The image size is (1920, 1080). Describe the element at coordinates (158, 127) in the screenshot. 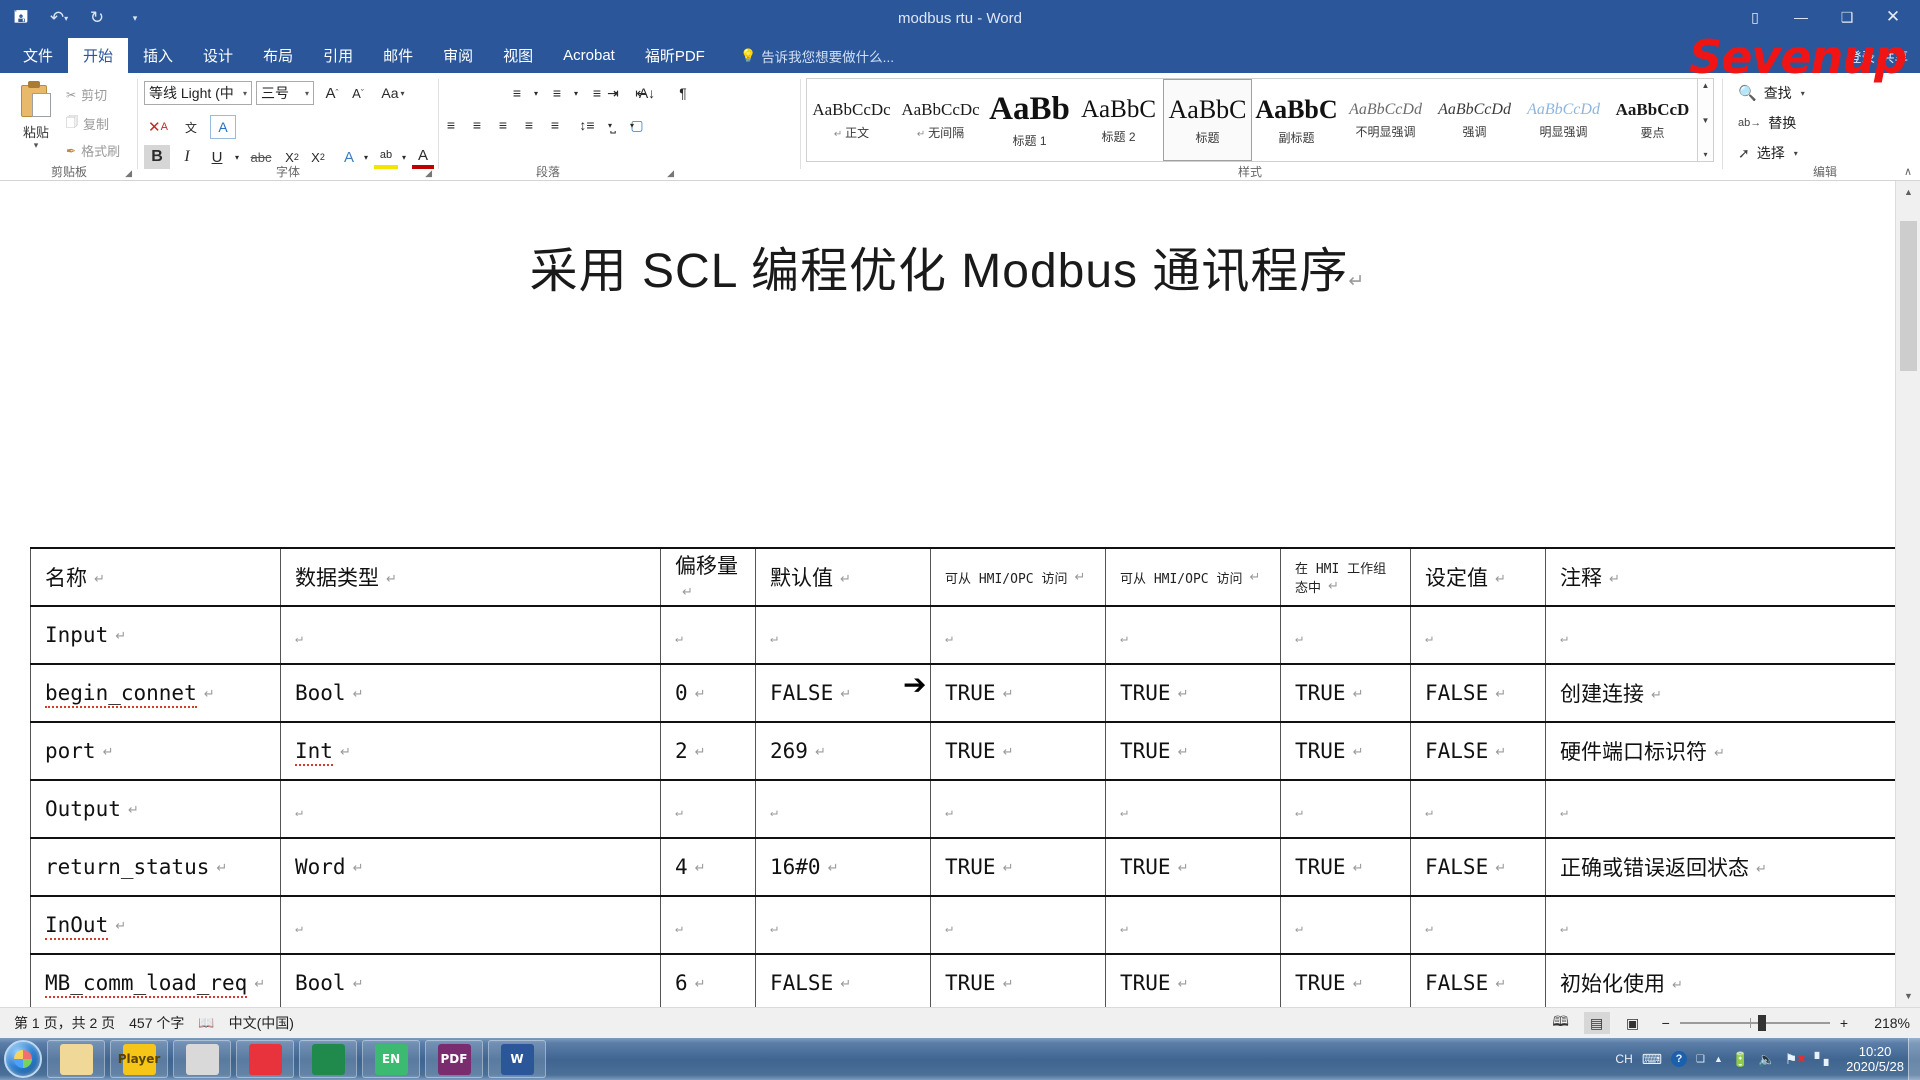

I see `clear-formatting-button: ✕ A` at that location.